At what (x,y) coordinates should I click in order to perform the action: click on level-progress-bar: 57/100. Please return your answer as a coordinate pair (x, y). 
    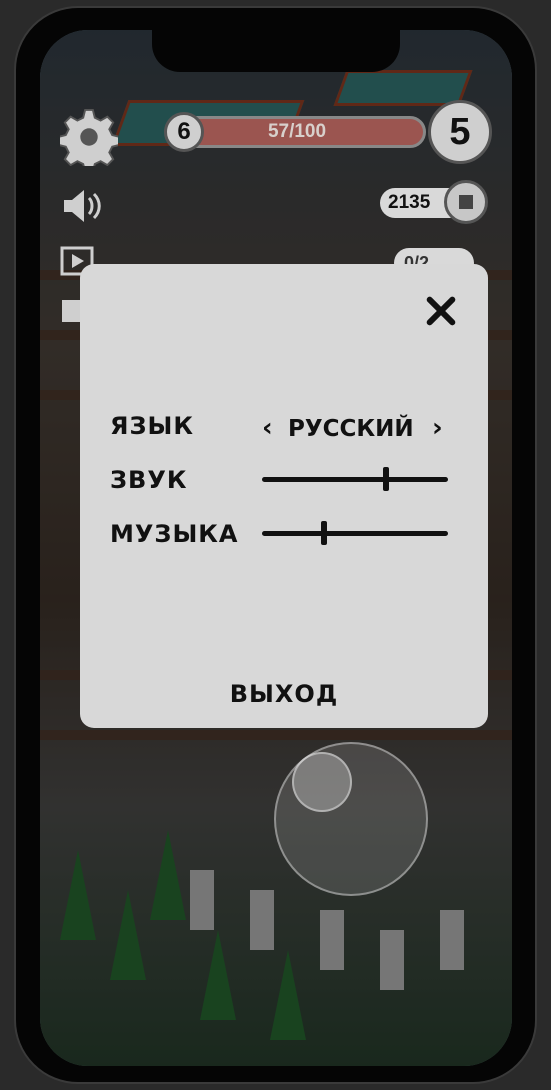
    Looking at the image, I should click on (297, 132).